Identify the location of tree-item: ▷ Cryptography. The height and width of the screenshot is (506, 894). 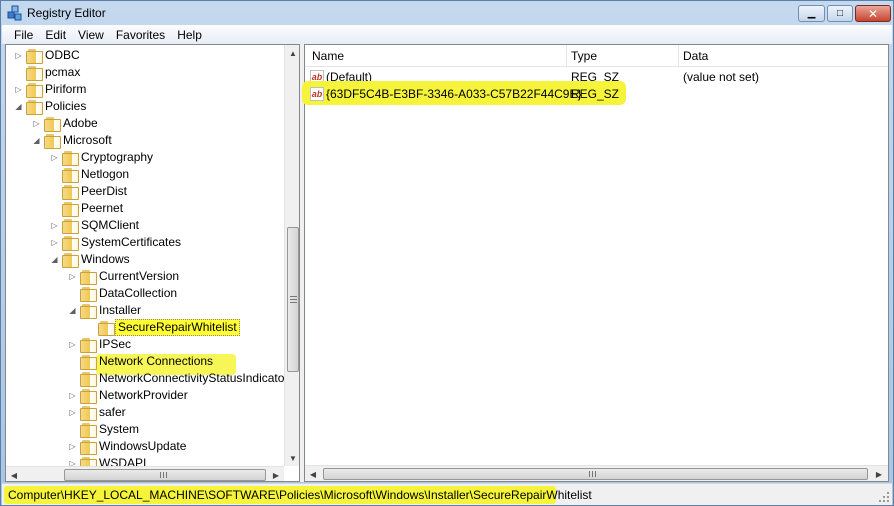
(145, 157).